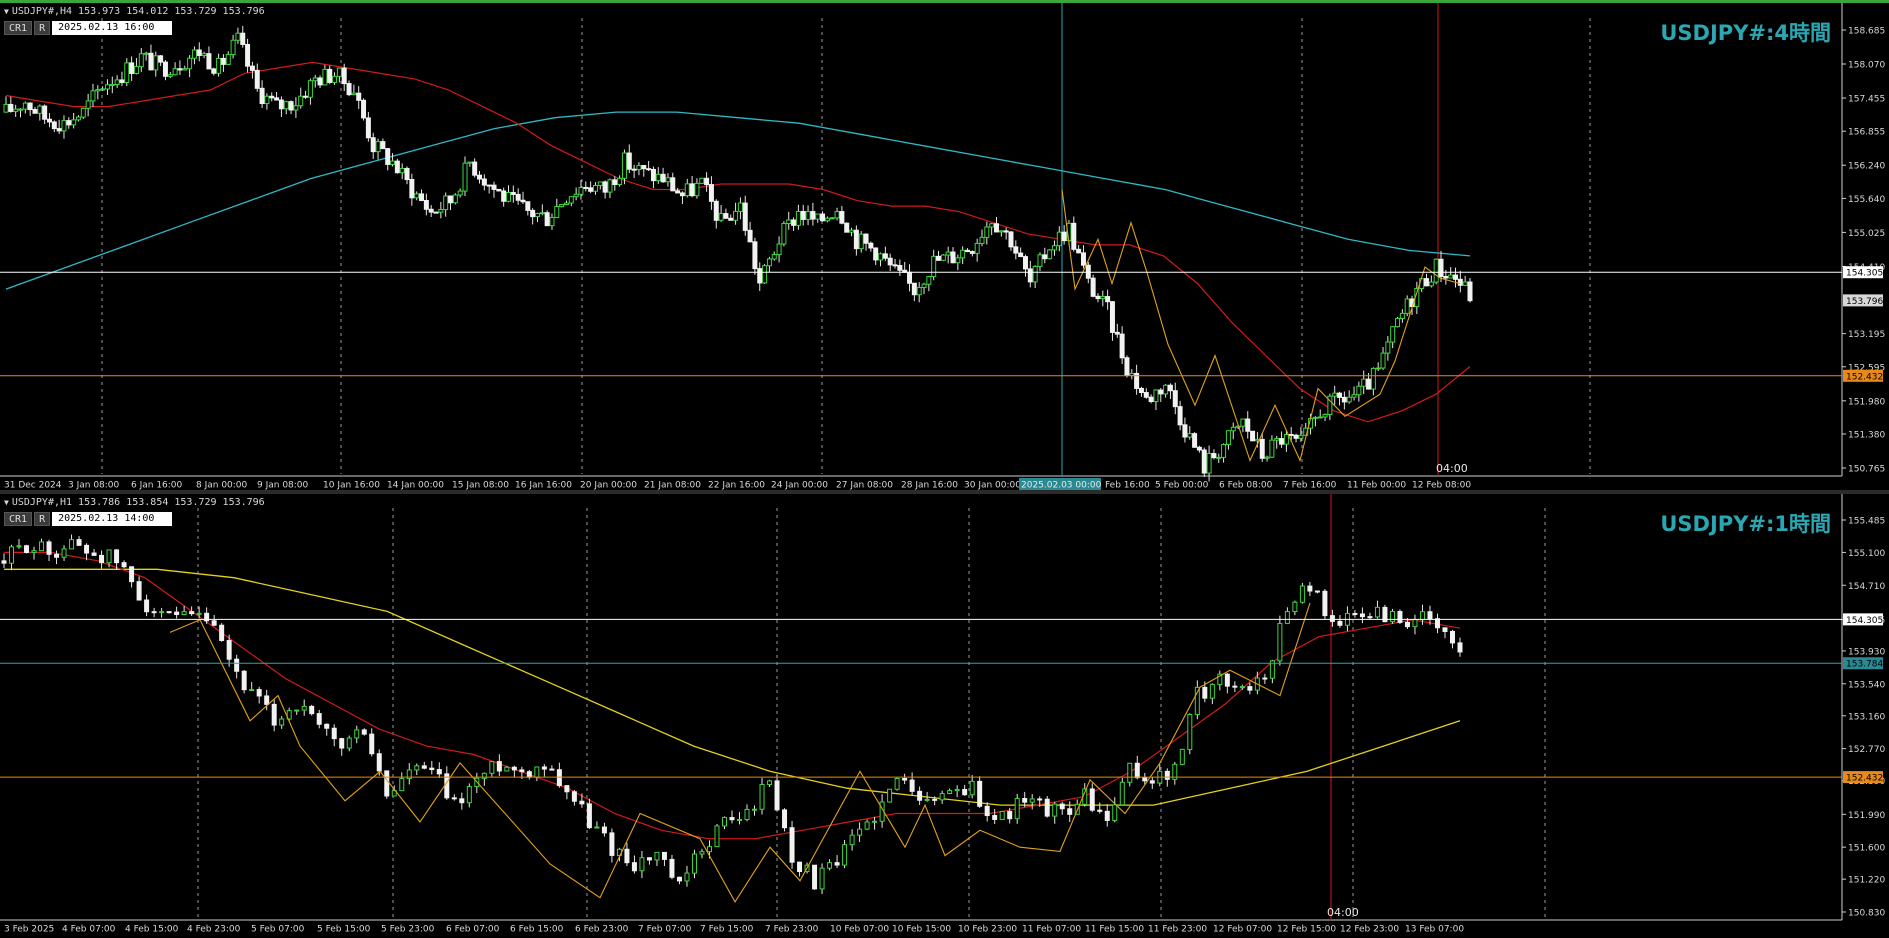 This screenshot has height=938, width=1889. Describe the element at coordinates (408, 930) in the screenshot. I see `time-axis-label: 5 Feb 23:00` at that location.